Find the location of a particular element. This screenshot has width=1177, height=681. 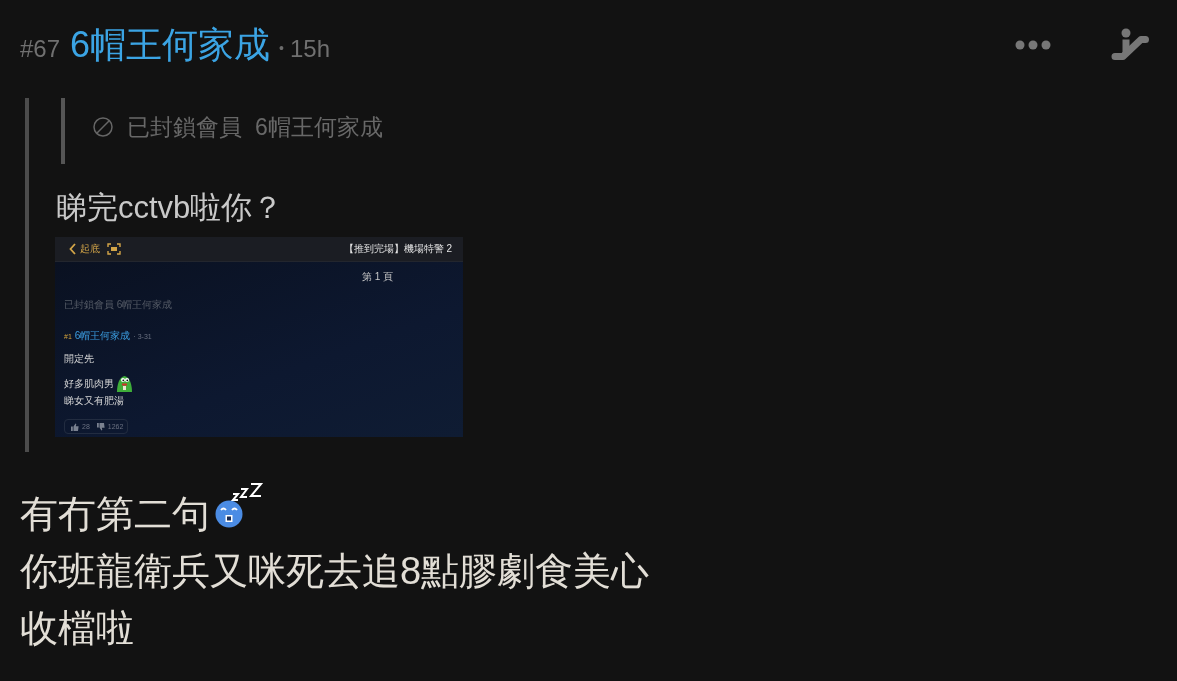

blocked-label: 已封鎖會員 is located at coordinates (184, 127).